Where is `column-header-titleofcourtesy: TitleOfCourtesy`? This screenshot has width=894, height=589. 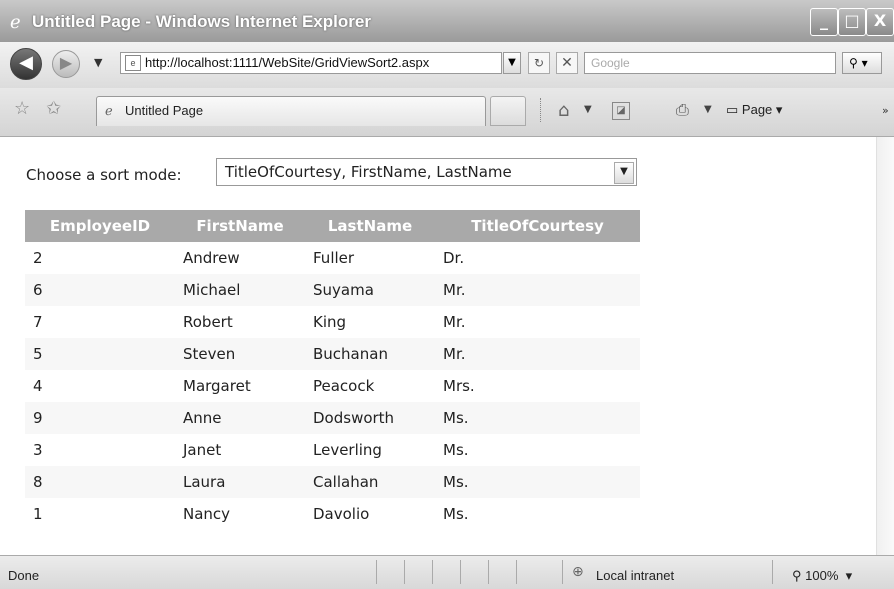 column-header-titleofcourtesy: TitleOfCourtesy is located at coordinates (537, 226).